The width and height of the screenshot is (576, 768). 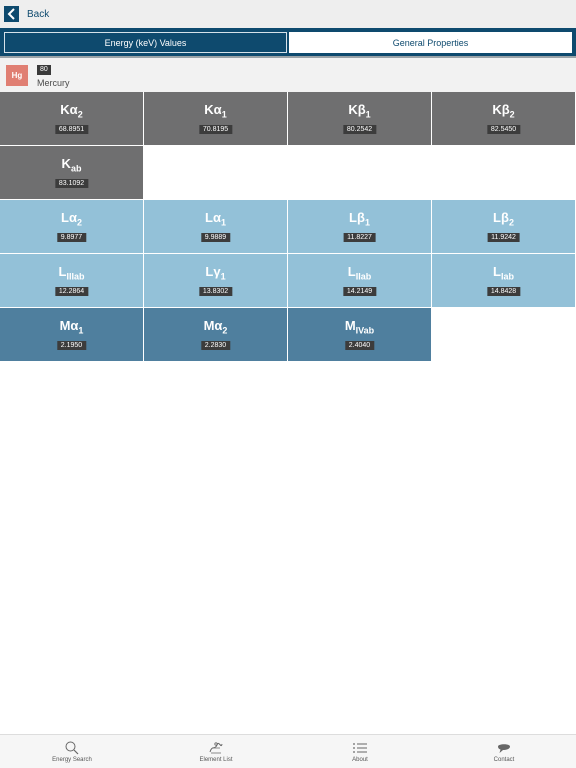 What do you see at coordinates (53, 83) in the screenshot?
I see `element-name: Mercury` at bounding box center [53, 83].